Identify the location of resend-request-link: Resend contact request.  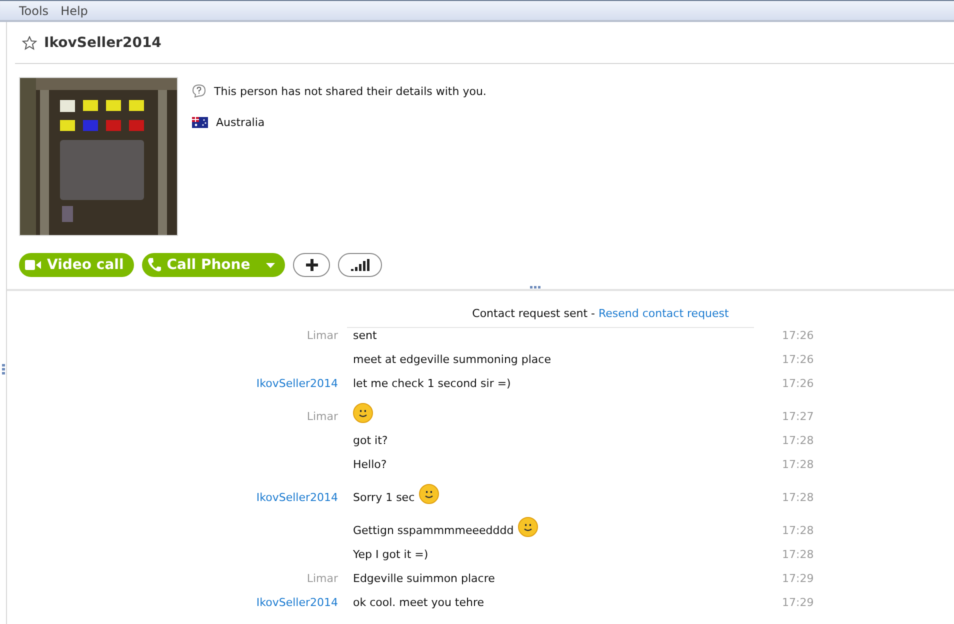
(663, 313).